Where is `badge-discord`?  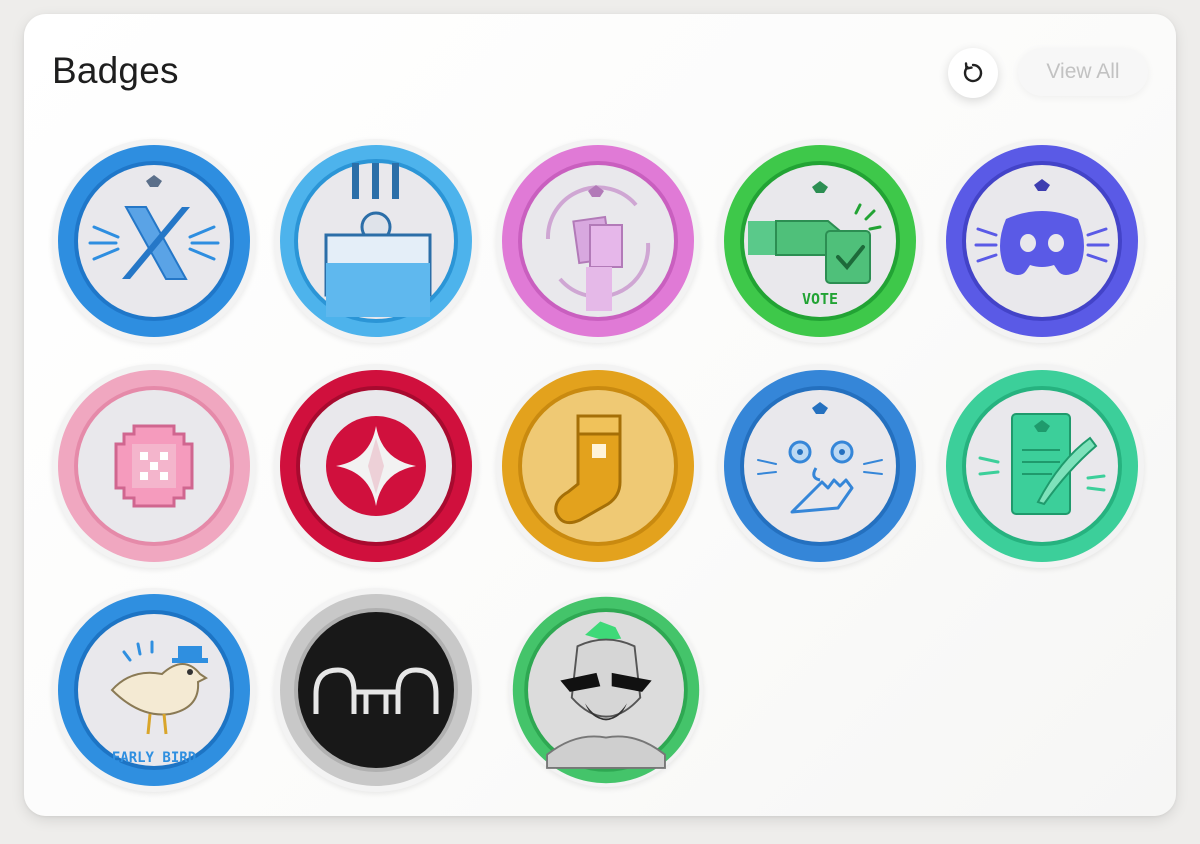
badge-discord is located at coordinates (1042, 241).